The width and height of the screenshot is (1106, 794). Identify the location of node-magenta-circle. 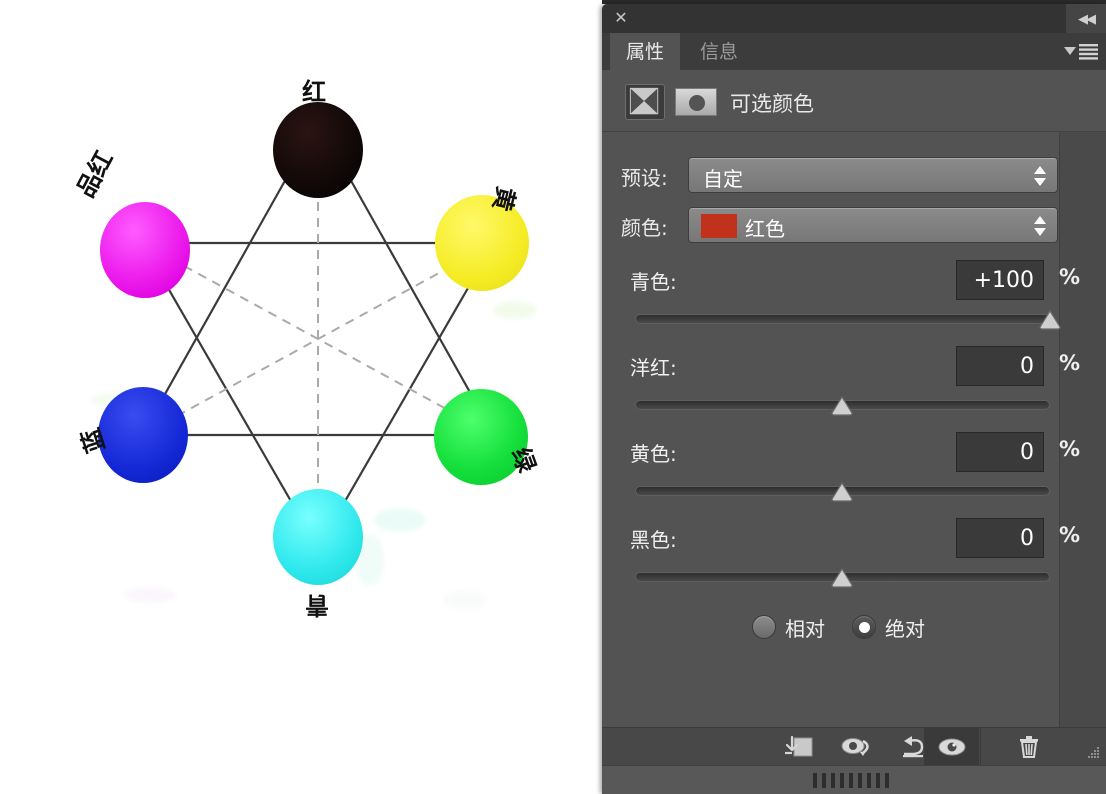
(145, 250).